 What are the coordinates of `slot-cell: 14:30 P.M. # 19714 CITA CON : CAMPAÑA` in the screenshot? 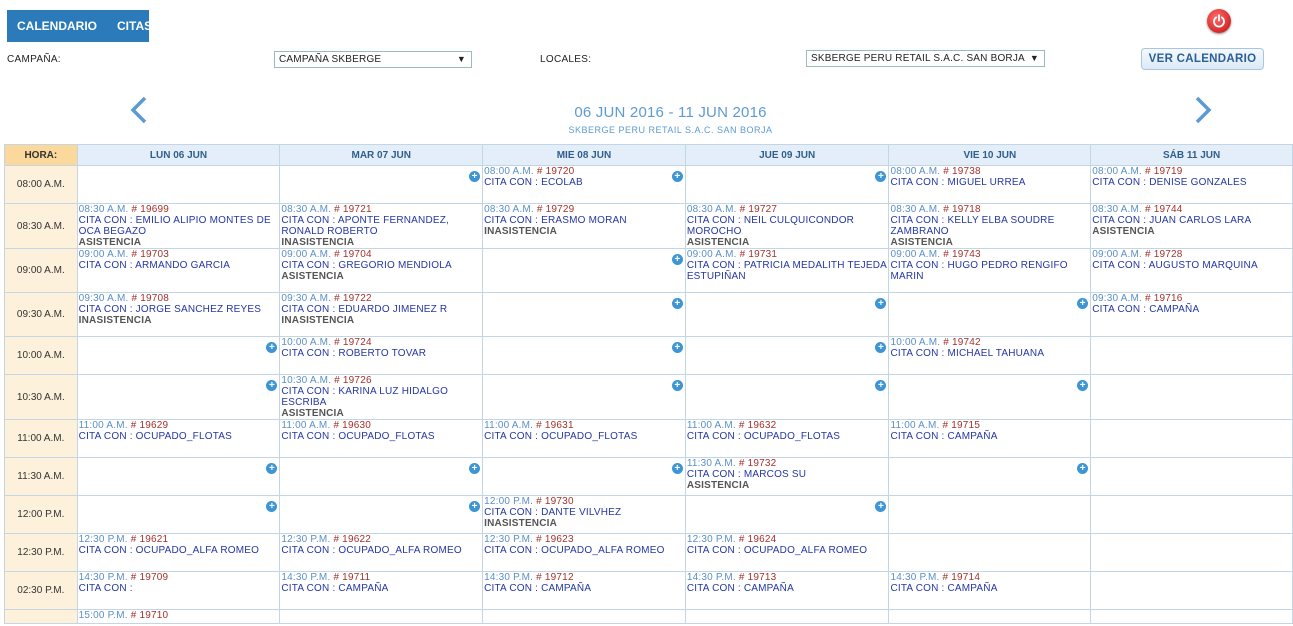 It's located at (990, 590).